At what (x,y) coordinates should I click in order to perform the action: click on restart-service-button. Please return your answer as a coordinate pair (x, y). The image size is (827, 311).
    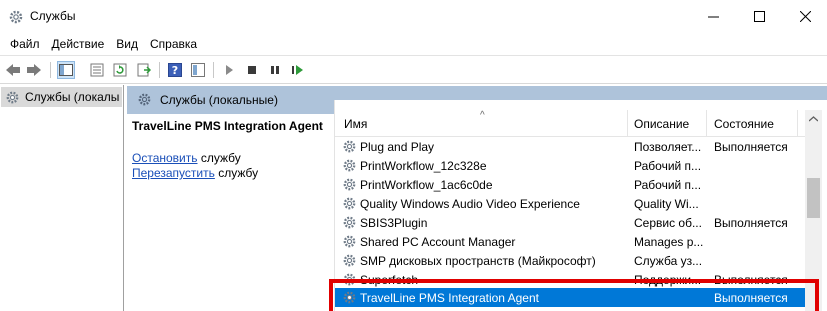
    Looking at the image, I should click on (298, 70).